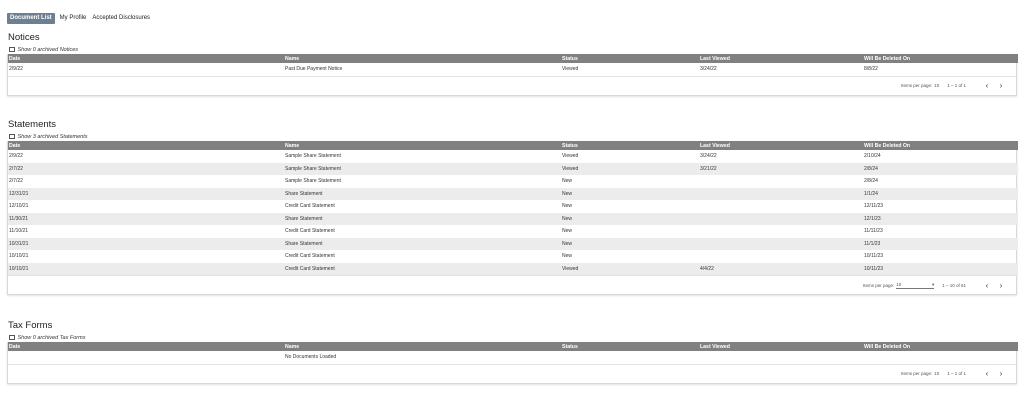  What do you see at coordinates (940, 243) in the screenshot?
I see `cell-deleted-on: 11/1/23` at bounding box center [940, 243].